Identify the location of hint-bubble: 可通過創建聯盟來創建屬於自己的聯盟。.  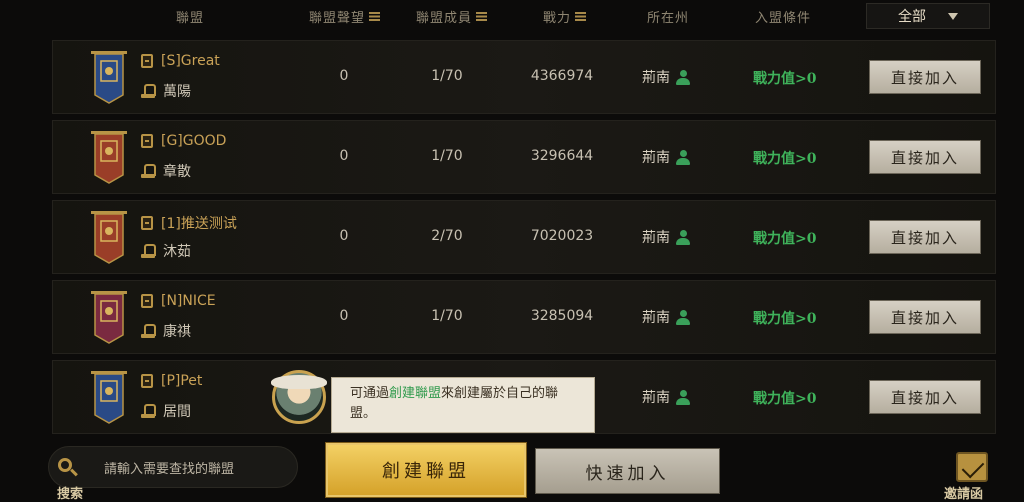
(463, 405).